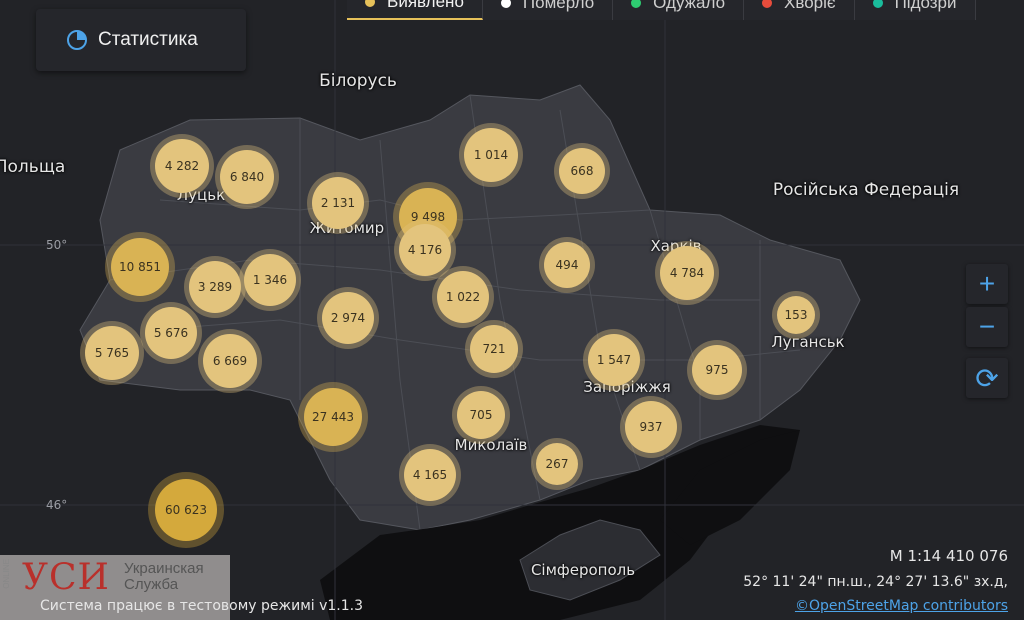 This screenshot has width=1024, height=620. I want to click on tab-label: Одужало, so click(689, 6).